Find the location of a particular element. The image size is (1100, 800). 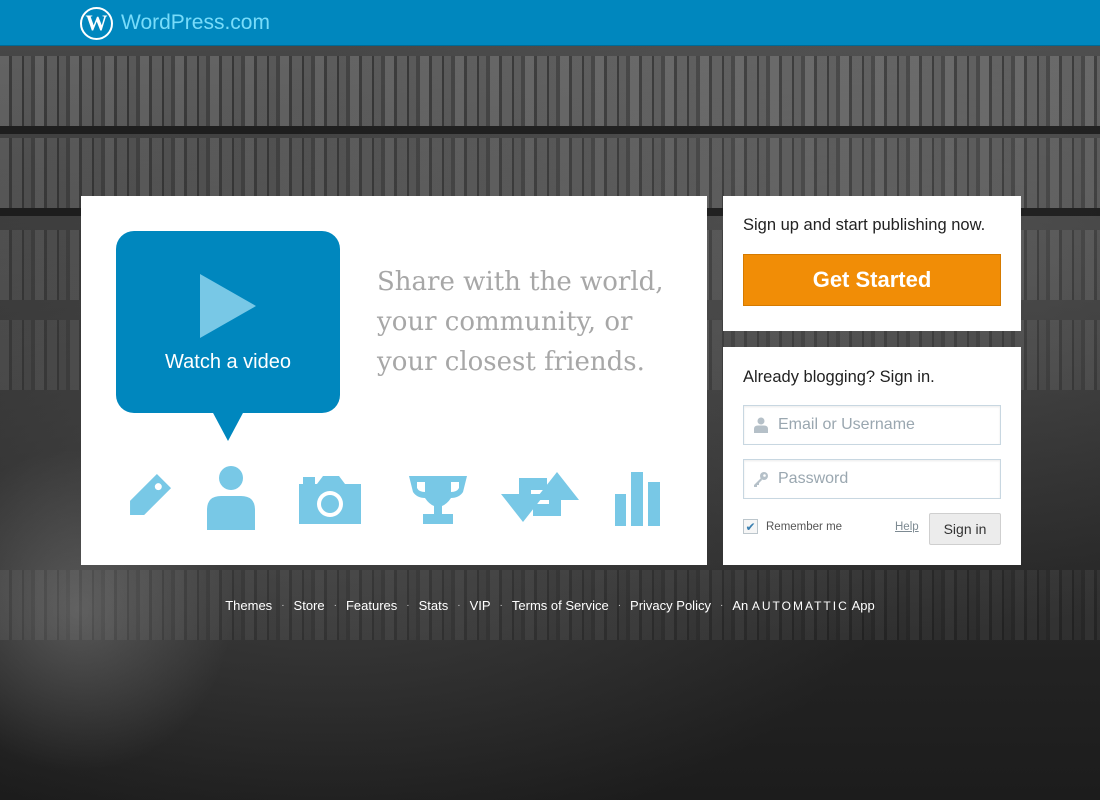

key-icon is located at coordinates (761, 479).